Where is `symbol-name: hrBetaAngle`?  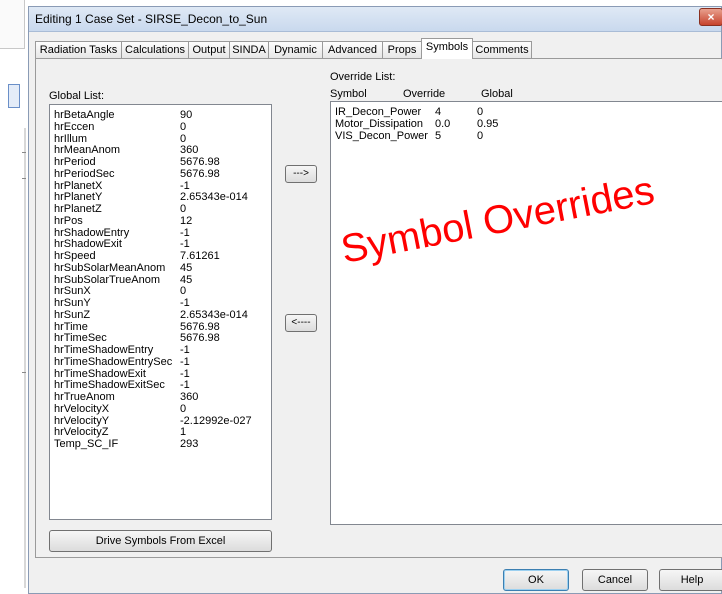
symbol-name: hrBetaAngle is located at coordinates (84, 115).